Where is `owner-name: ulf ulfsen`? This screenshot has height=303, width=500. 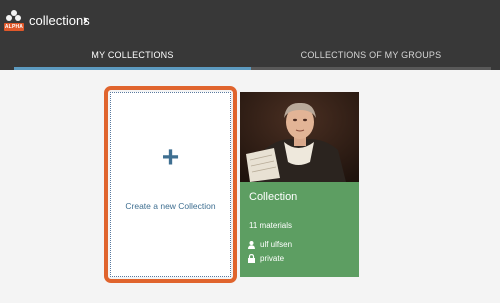 owner-name: ulf ulfsen is located at coordinates (276, 244).